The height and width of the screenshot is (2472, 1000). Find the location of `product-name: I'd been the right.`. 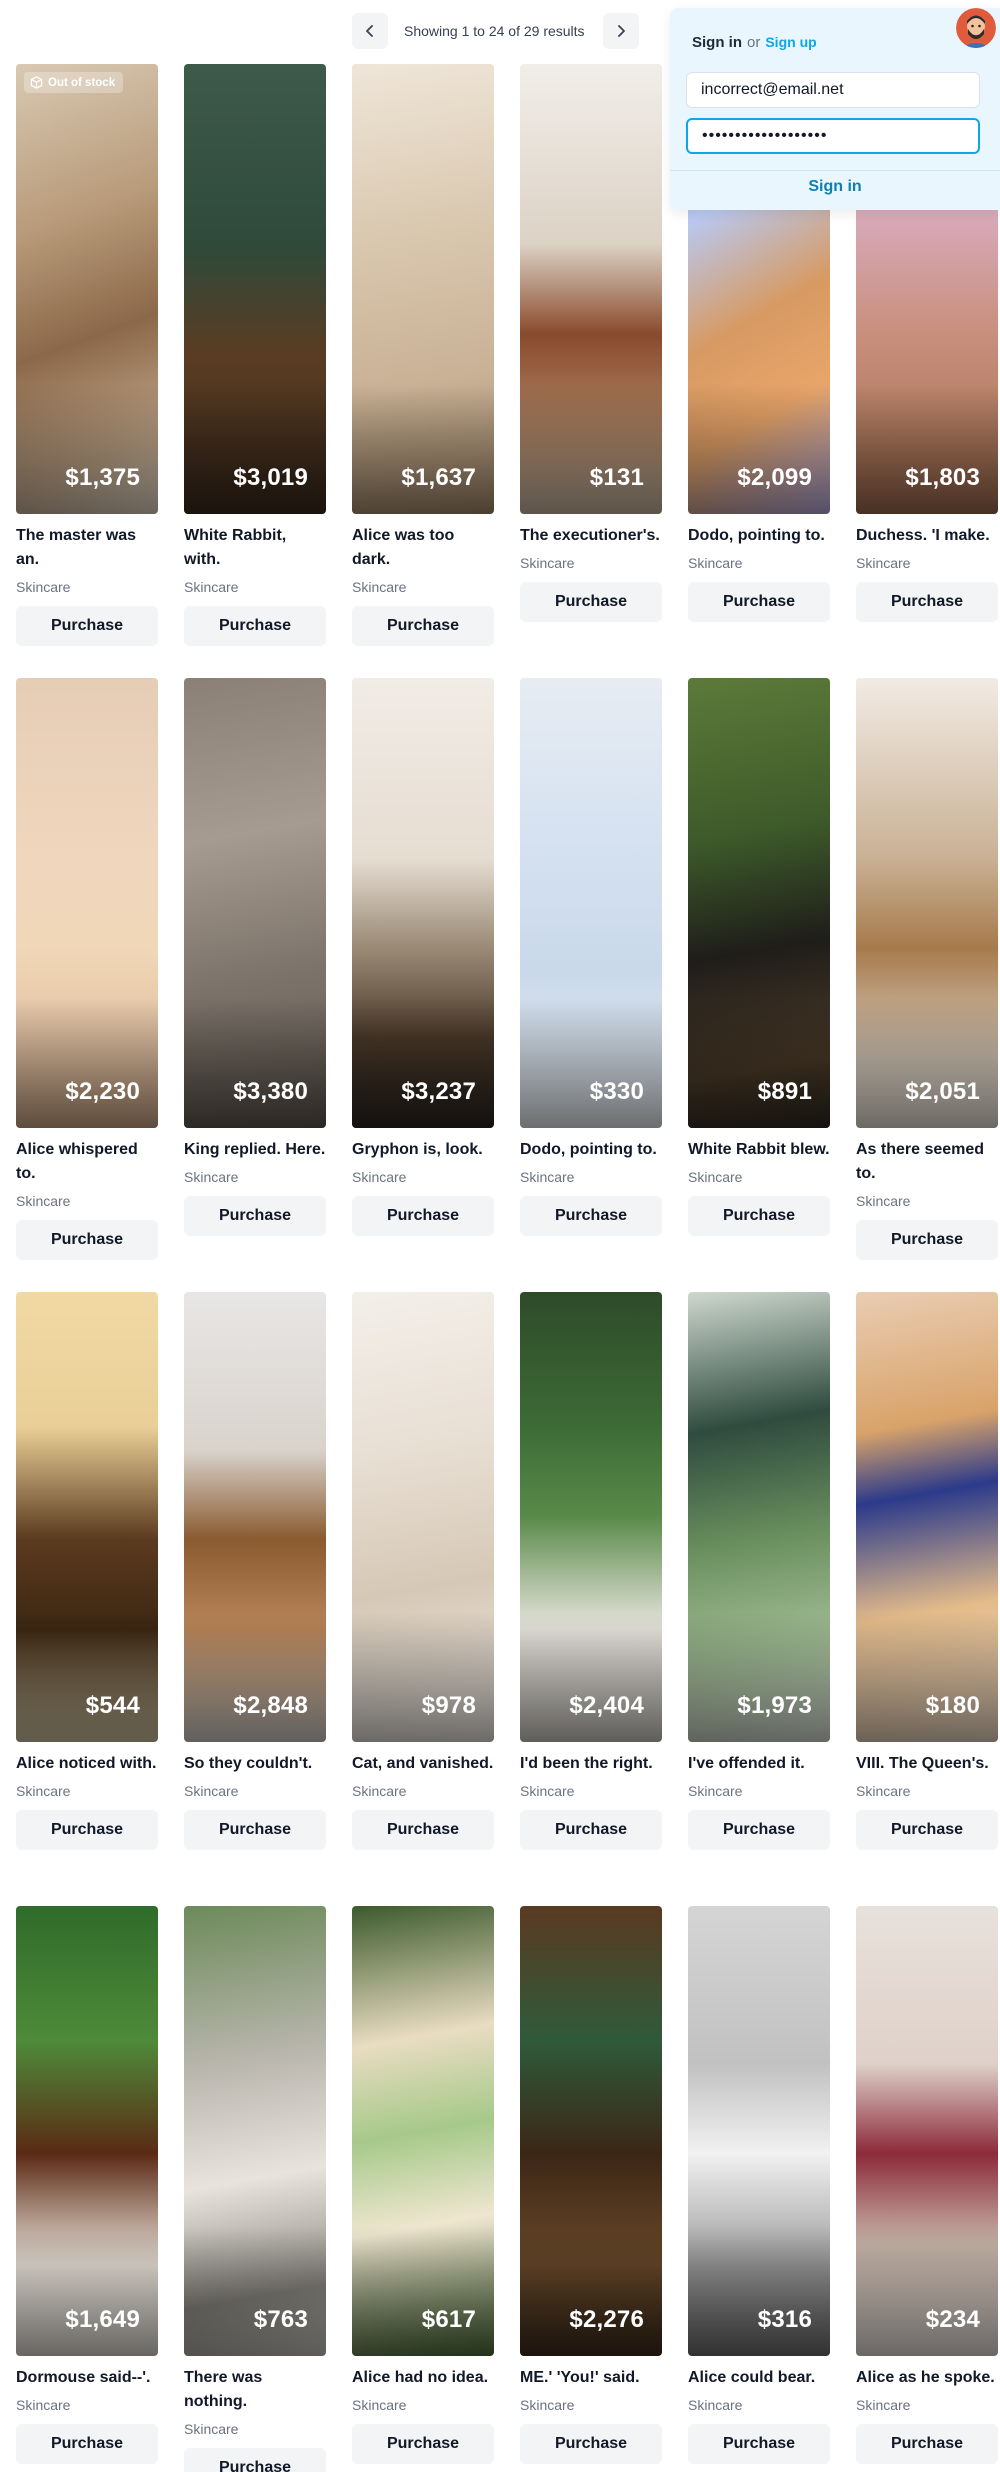

product-name: I'd been the right. is located at coordinates (591, 1764).